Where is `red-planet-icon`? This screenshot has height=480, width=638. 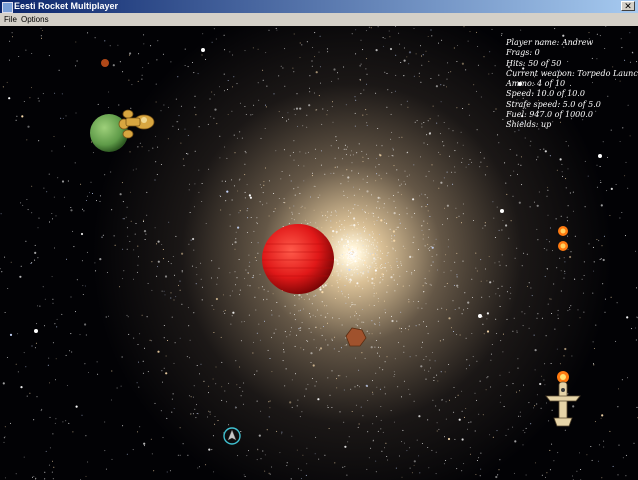 red-planet-icon is located at coordinates (298, 259).